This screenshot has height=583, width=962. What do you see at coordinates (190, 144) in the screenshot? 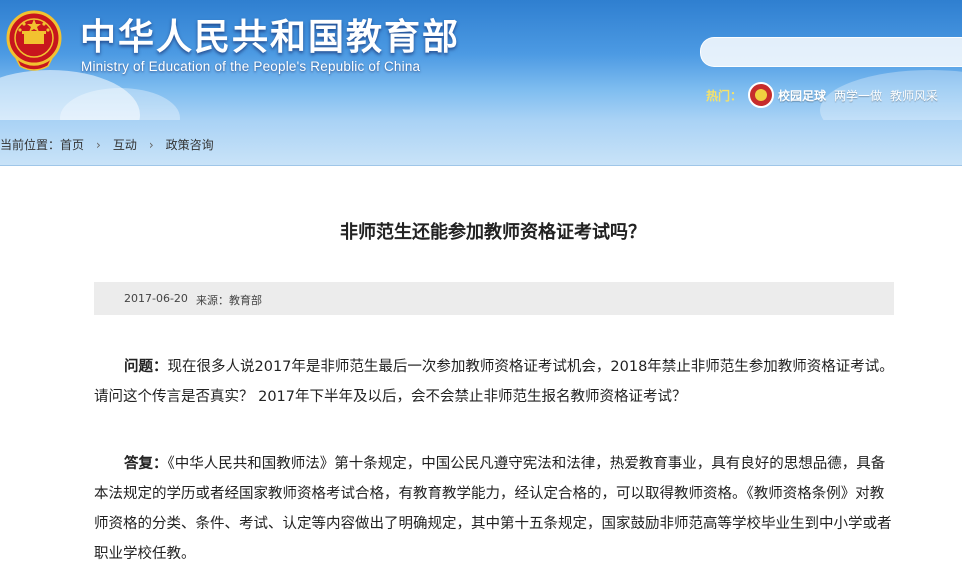
I see `breadcrumb-policy-consult-link: 政策咨询` at bounding box center [190, 144].